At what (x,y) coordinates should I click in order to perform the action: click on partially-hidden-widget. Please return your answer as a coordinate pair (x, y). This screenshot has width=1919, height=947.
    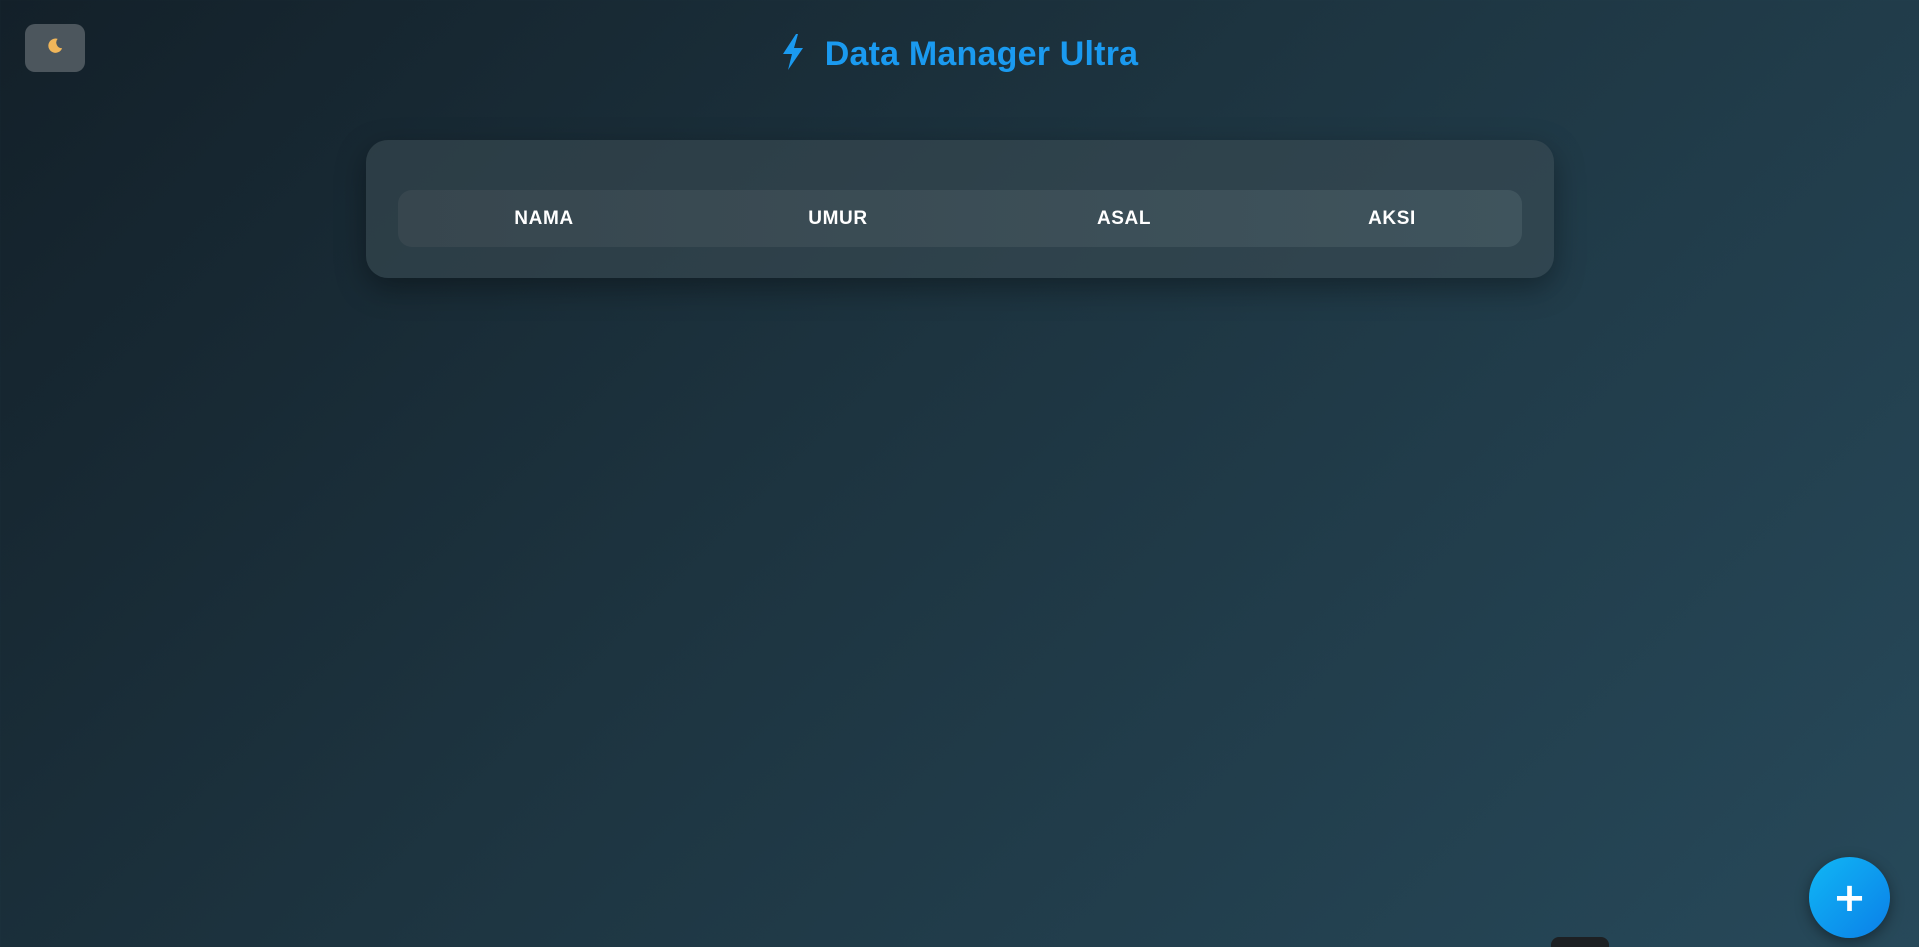
    Looking at the image, I should click on (1580, 942).